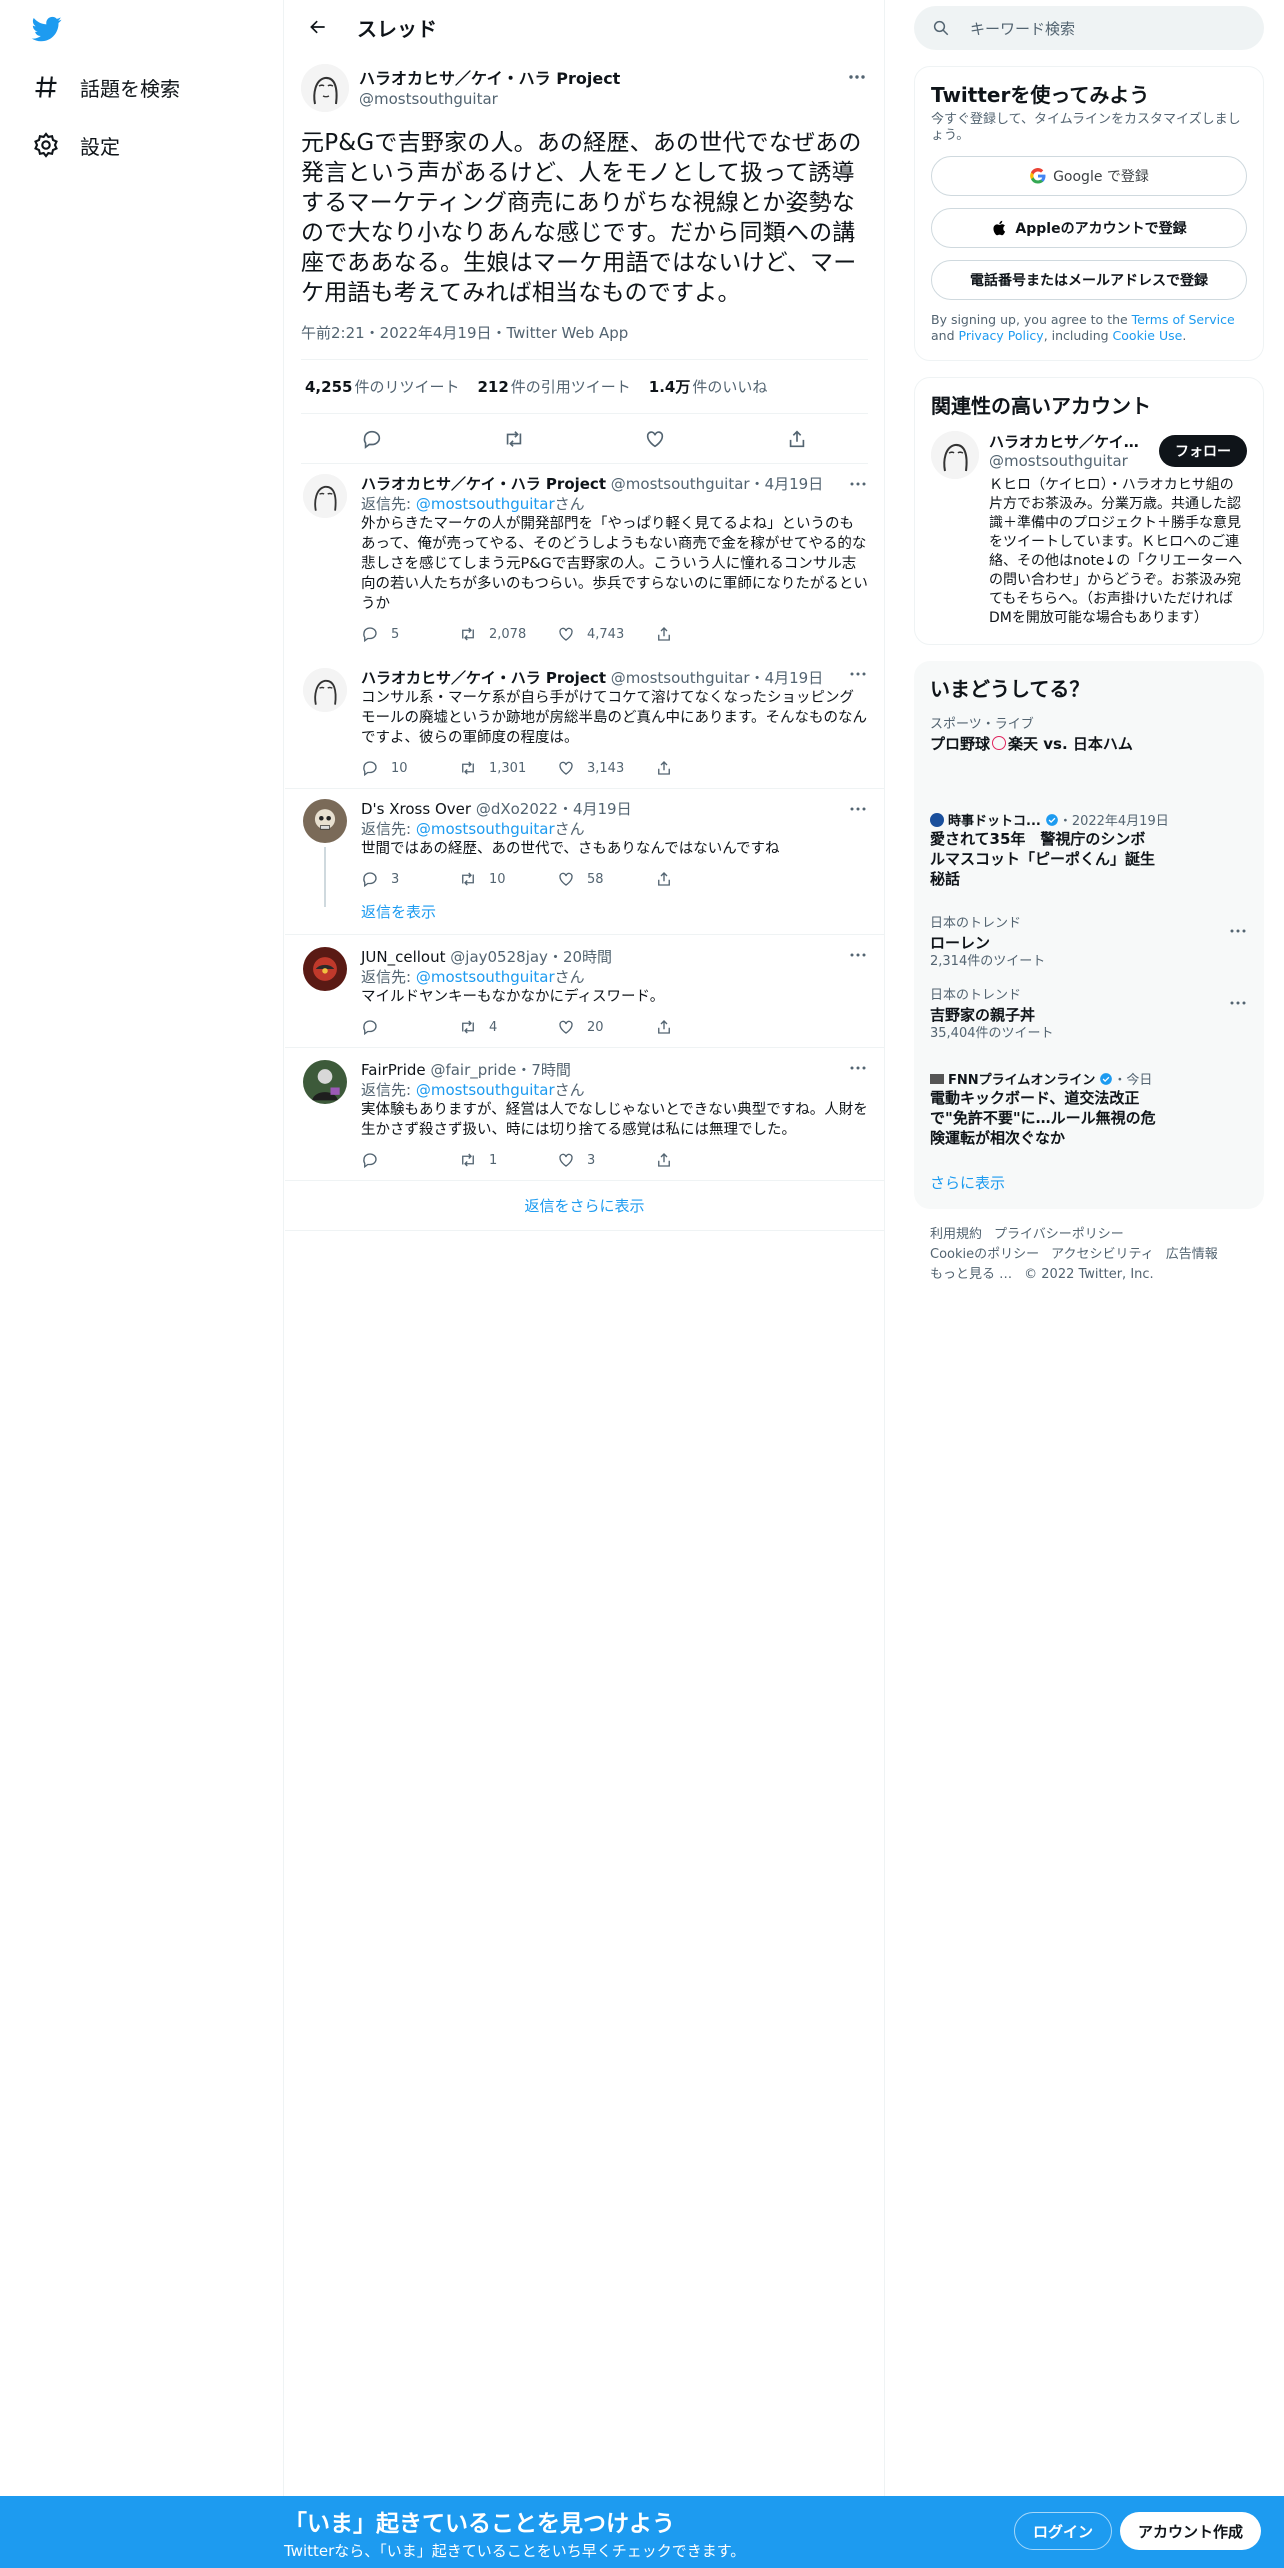  Describe the element at coordinates (1102, 1254) in the screenshot. I see `footer-accessibility-link: アクセシビリティ` at that location.